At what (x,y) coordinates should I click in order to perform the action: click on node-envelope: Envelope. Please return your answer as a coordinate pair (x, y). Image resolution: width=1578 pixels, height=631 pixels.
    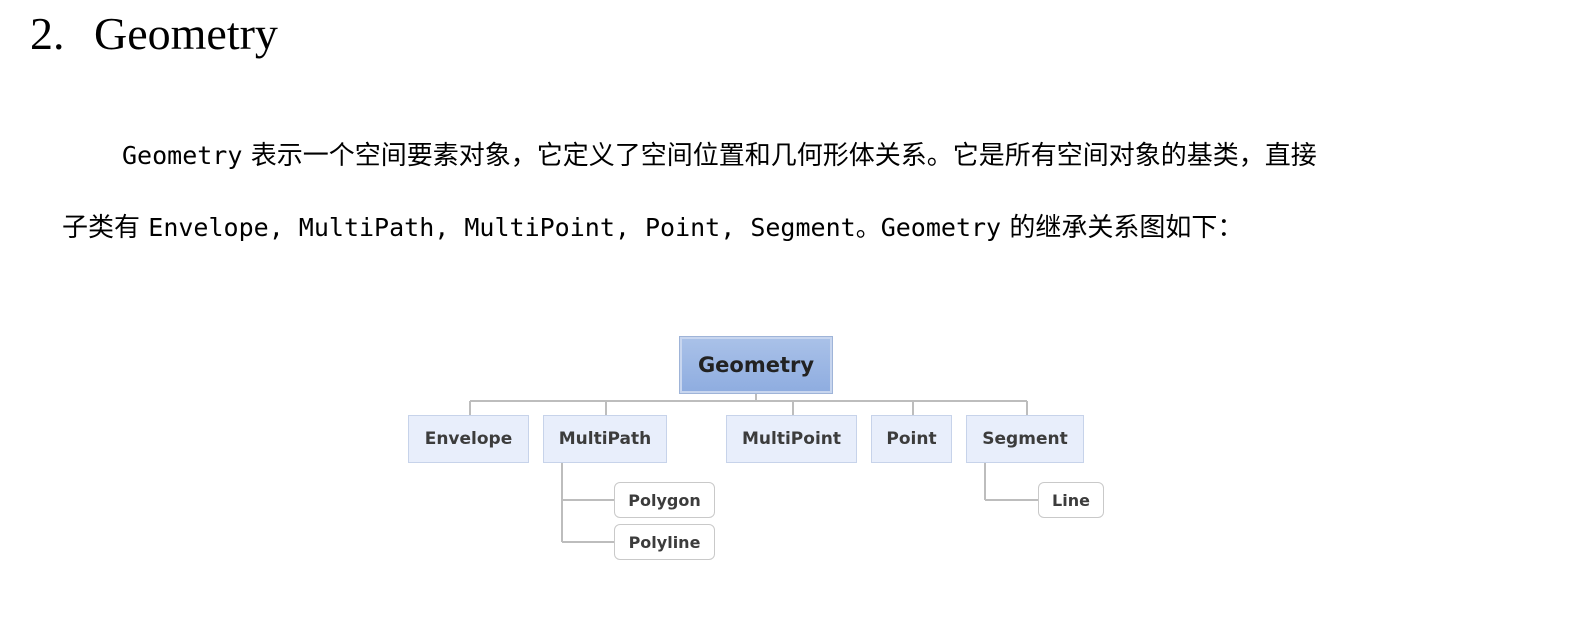
    Looking at the image, I should click on (468, 439).